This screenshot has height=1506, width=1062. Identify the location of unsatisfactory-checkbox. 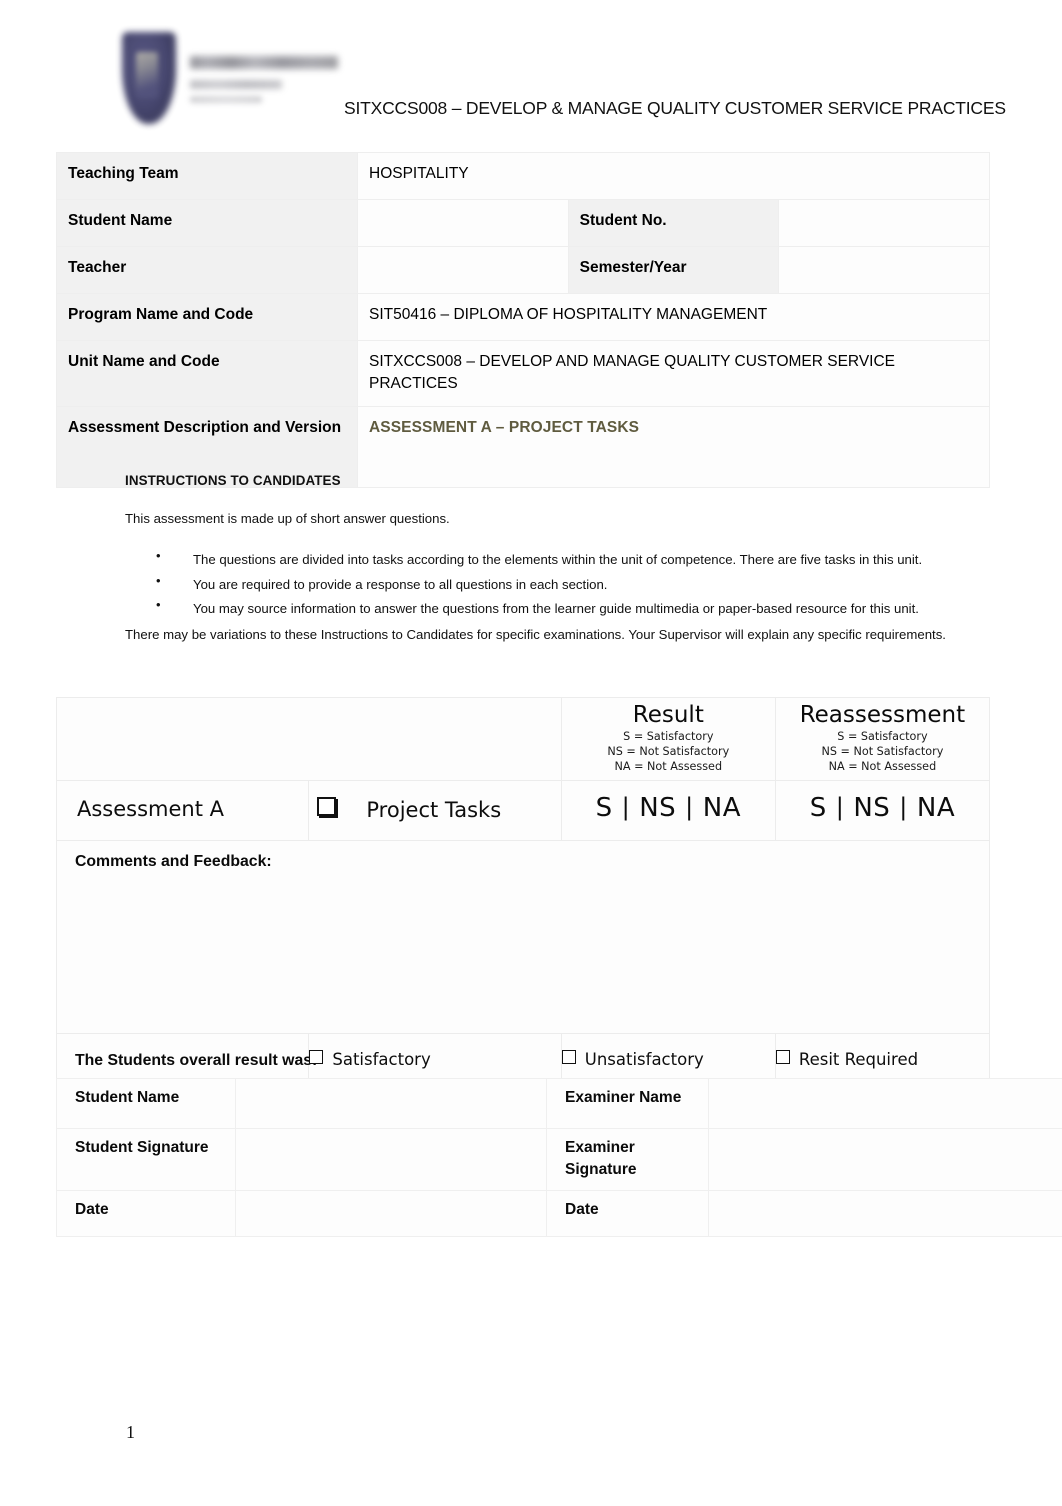
(568, 1057).